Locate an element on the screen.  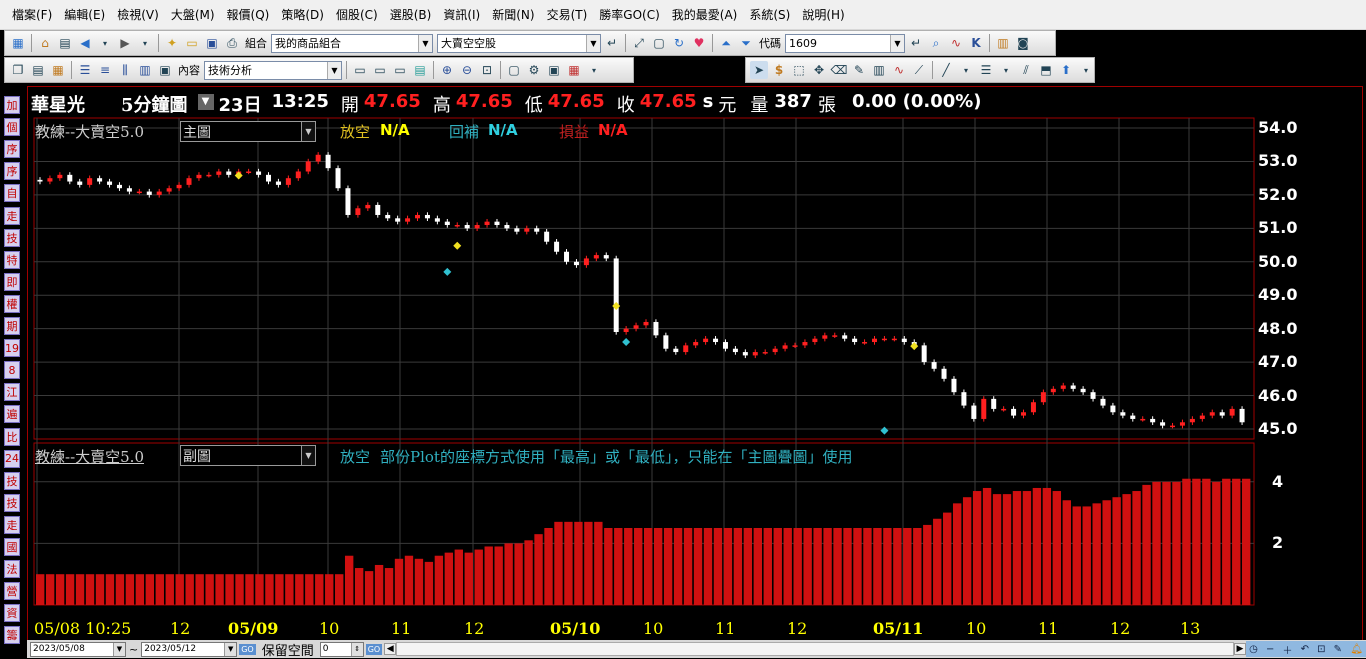
fib-tool-icon: ☰ is located at coordinates (986, 70).